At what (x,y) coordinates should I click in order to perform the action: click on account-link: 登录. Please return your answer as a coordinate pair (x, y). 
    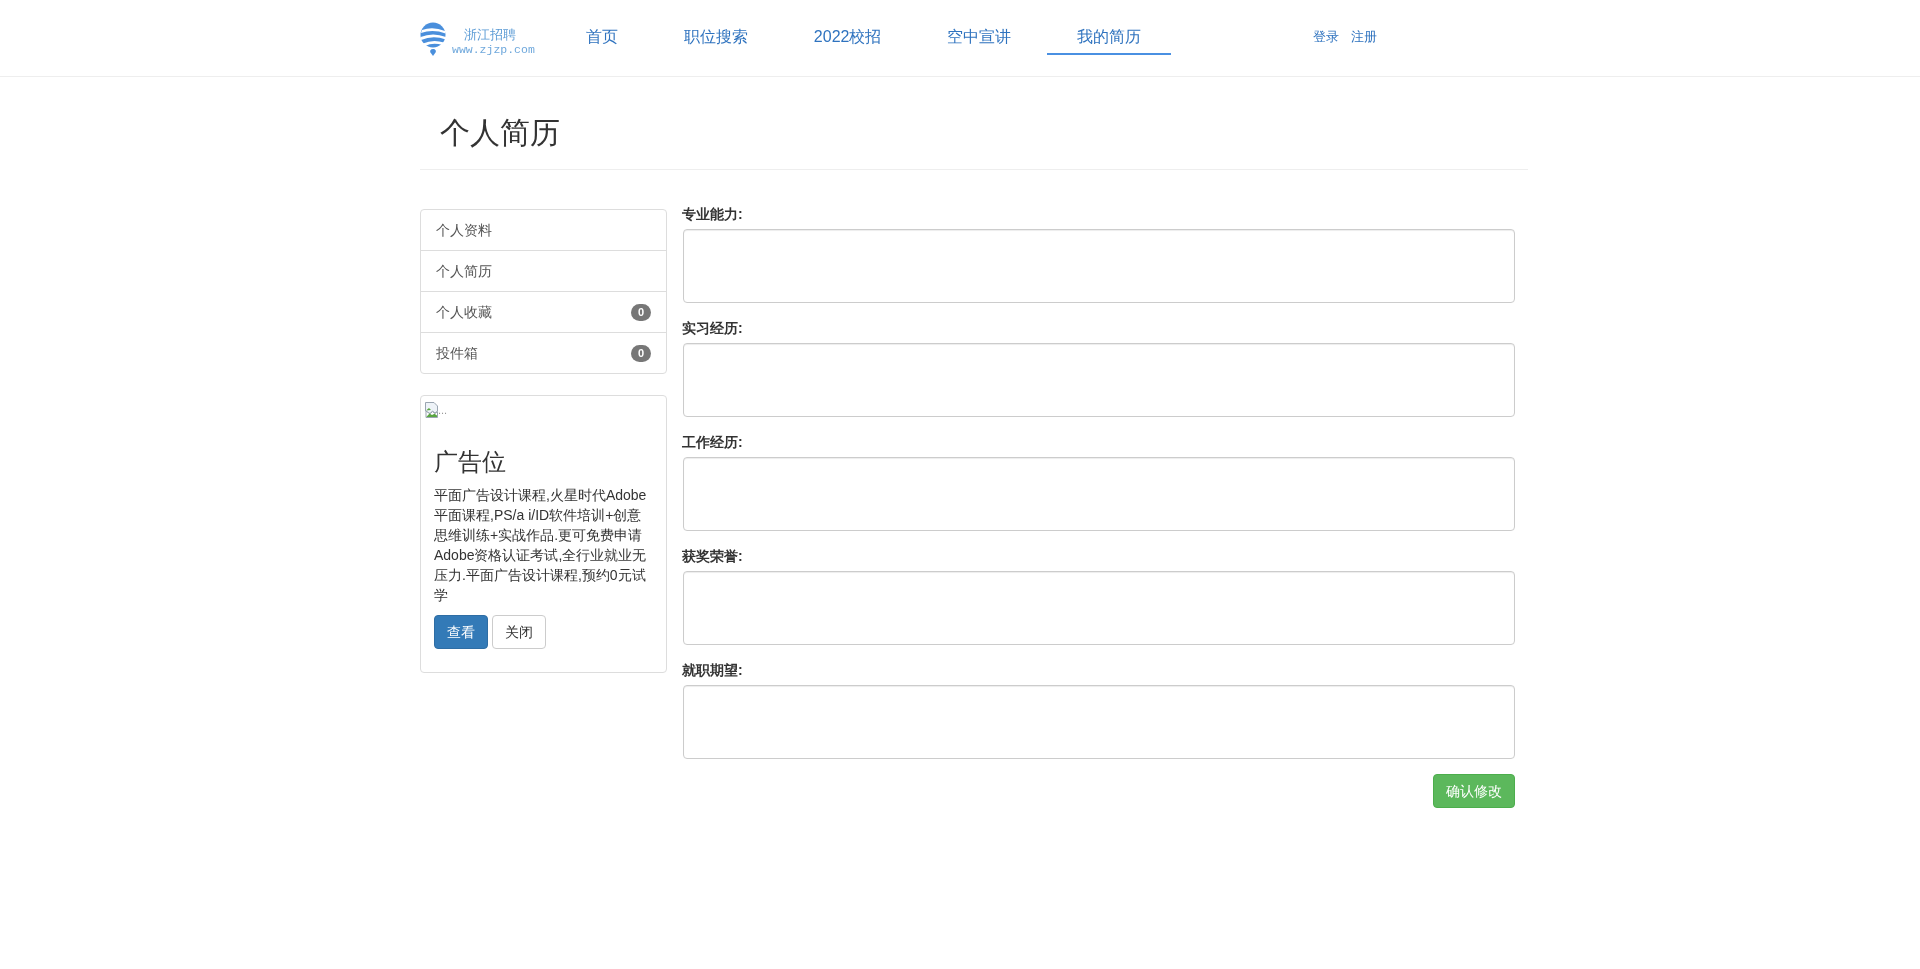
    Looking at the image, I should click on (1326, 37).